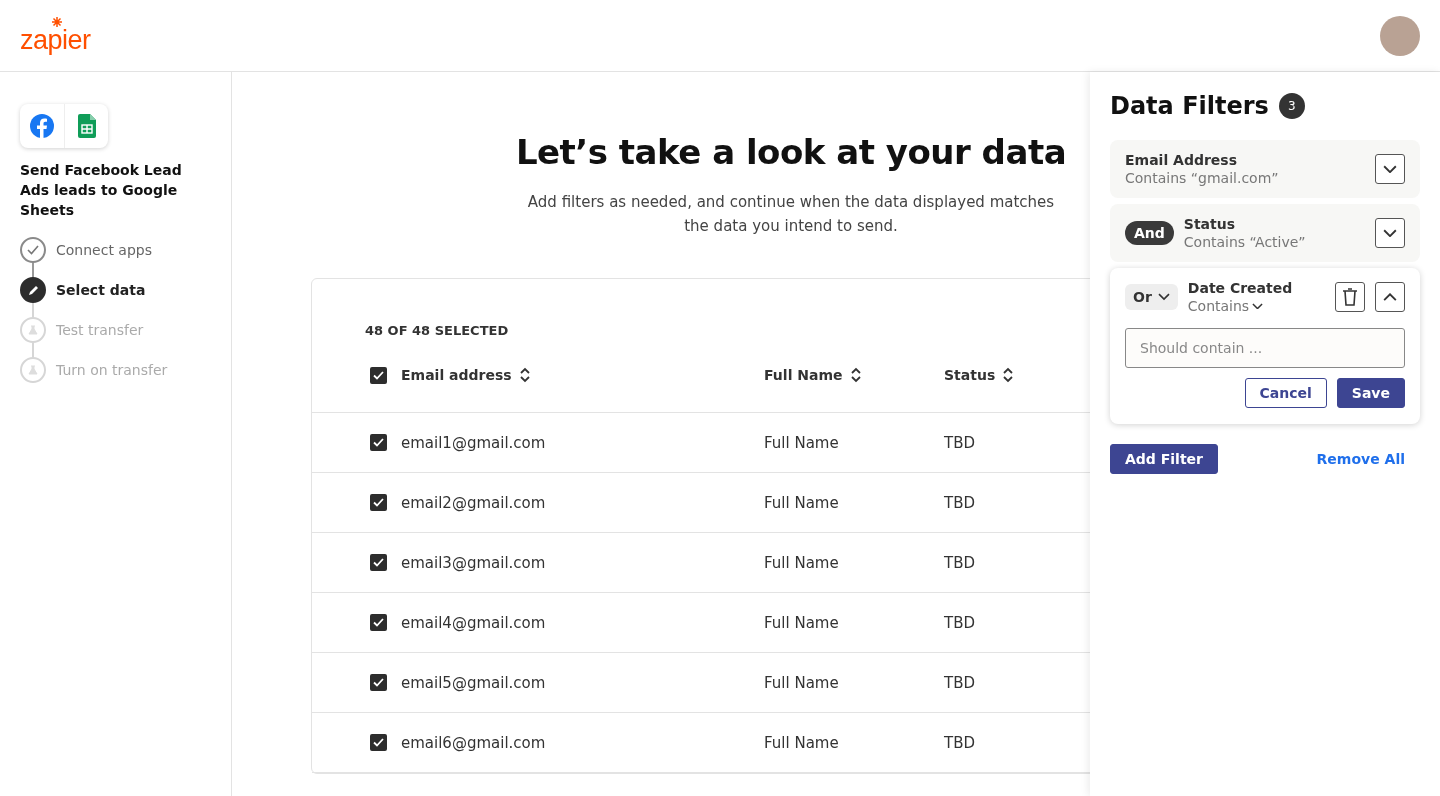 The width and height of the screenshot is (1440, 796). Describe the element at coordinates (1164, 459) in the screenshot. I see `add-filter-button: Add Filter` at that location.